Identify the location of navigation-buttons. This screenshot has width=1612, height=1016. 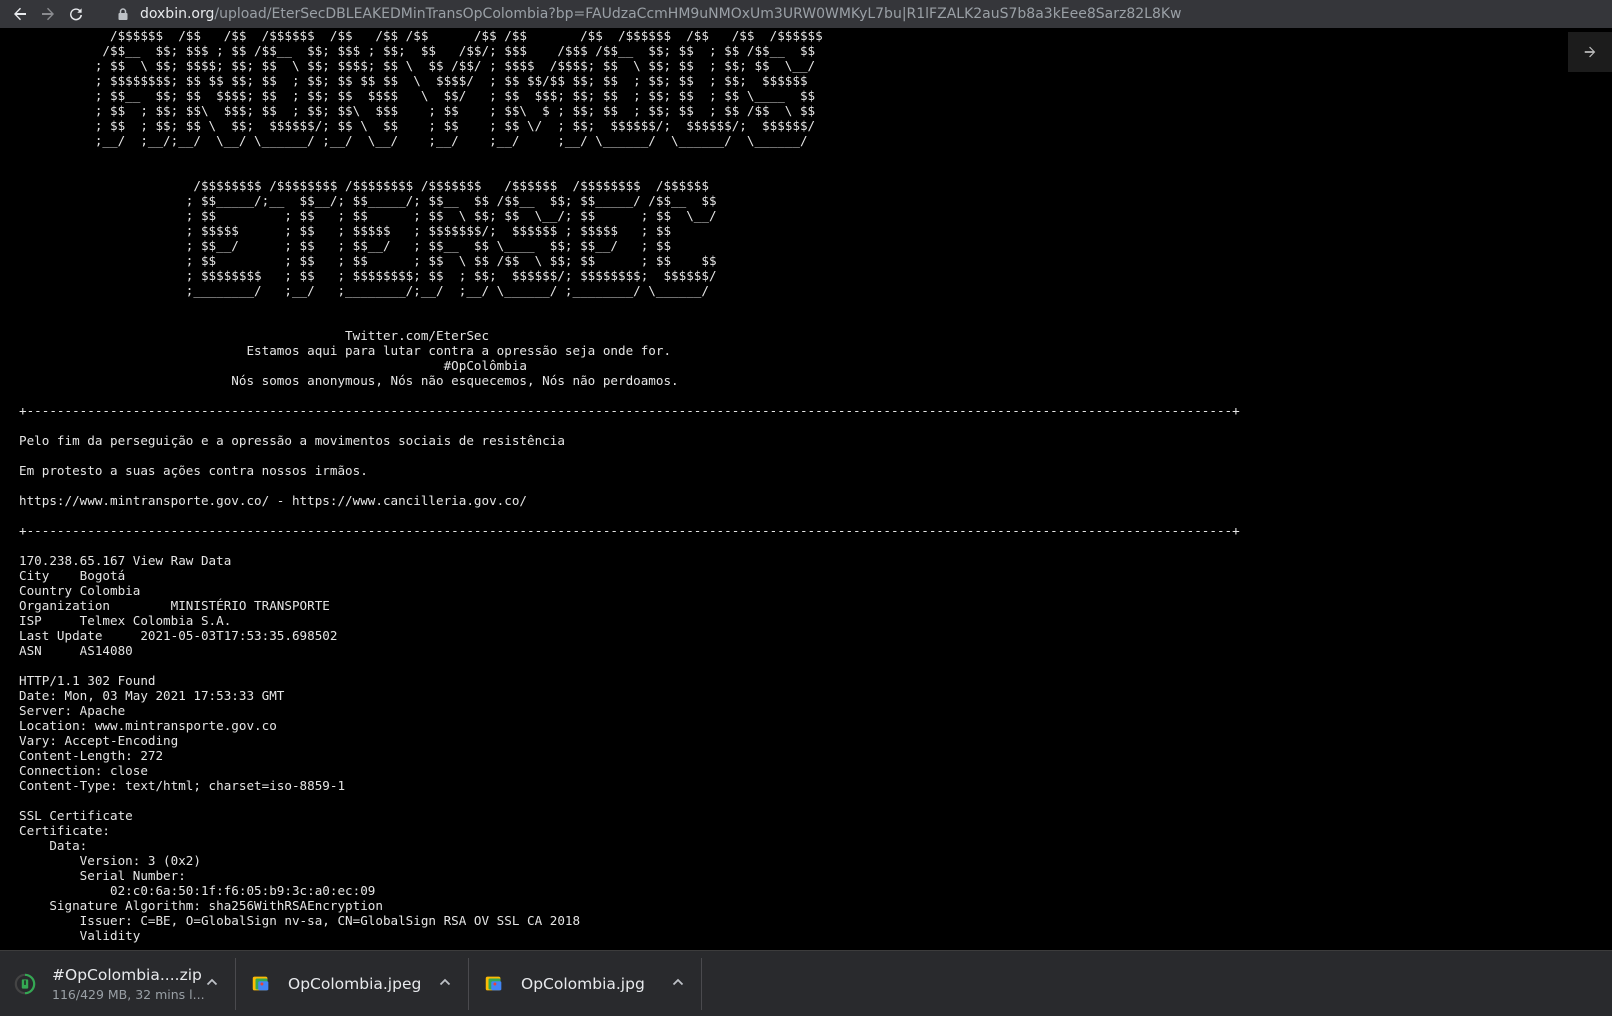
(48, 14).